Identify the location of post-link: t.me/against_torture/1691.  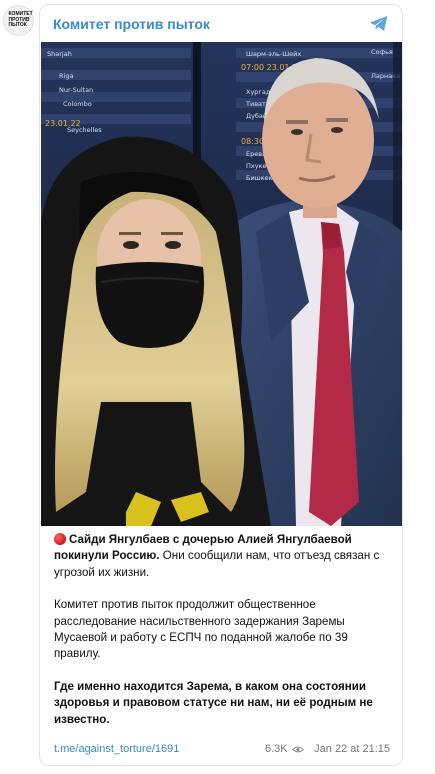
(116, 749).